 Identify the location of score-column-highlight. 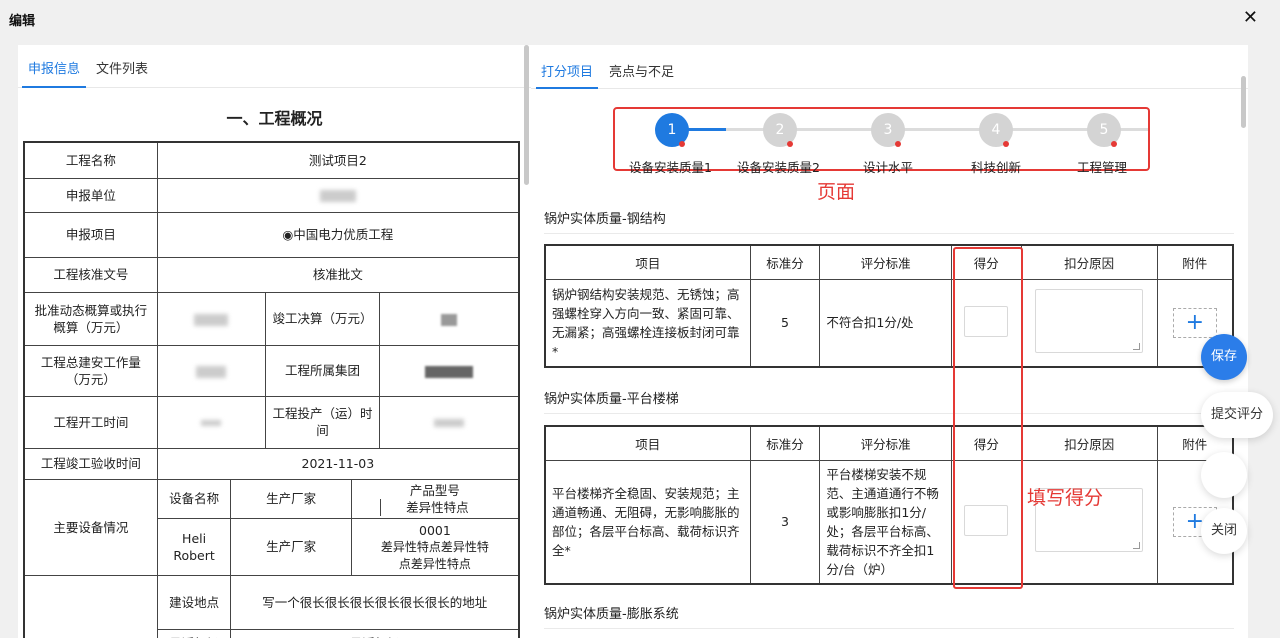
(988, 418).